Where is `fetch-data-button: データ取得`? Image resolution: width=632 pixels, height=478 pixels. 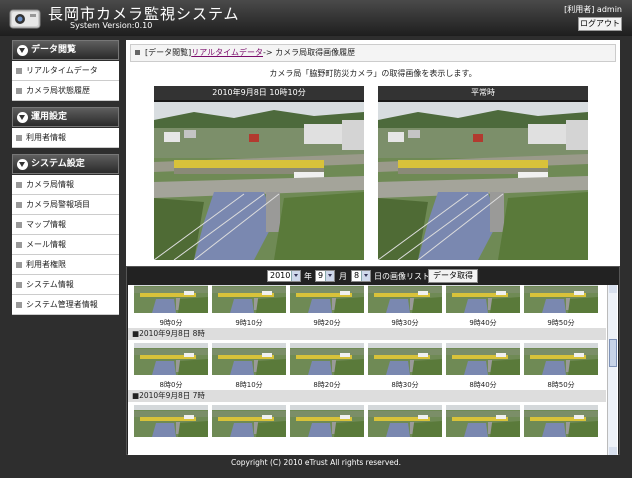 fetch-data-button: データ取得 is located at coordinates (453, 276).